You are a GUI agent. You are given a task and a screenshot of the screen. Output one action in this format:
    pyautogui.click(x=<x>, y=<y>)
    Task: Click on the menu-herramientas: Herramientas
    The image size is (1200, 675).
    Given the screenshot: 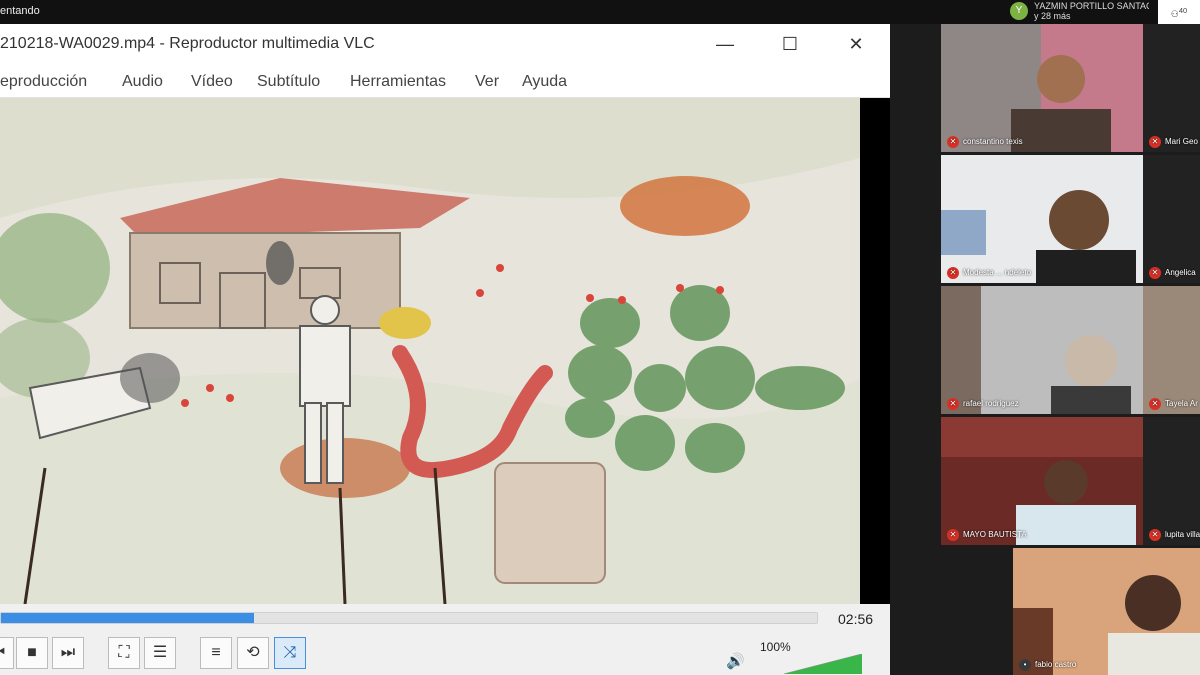 What is the action you would take?
    pyautogui.click(x=398, y=82)
    